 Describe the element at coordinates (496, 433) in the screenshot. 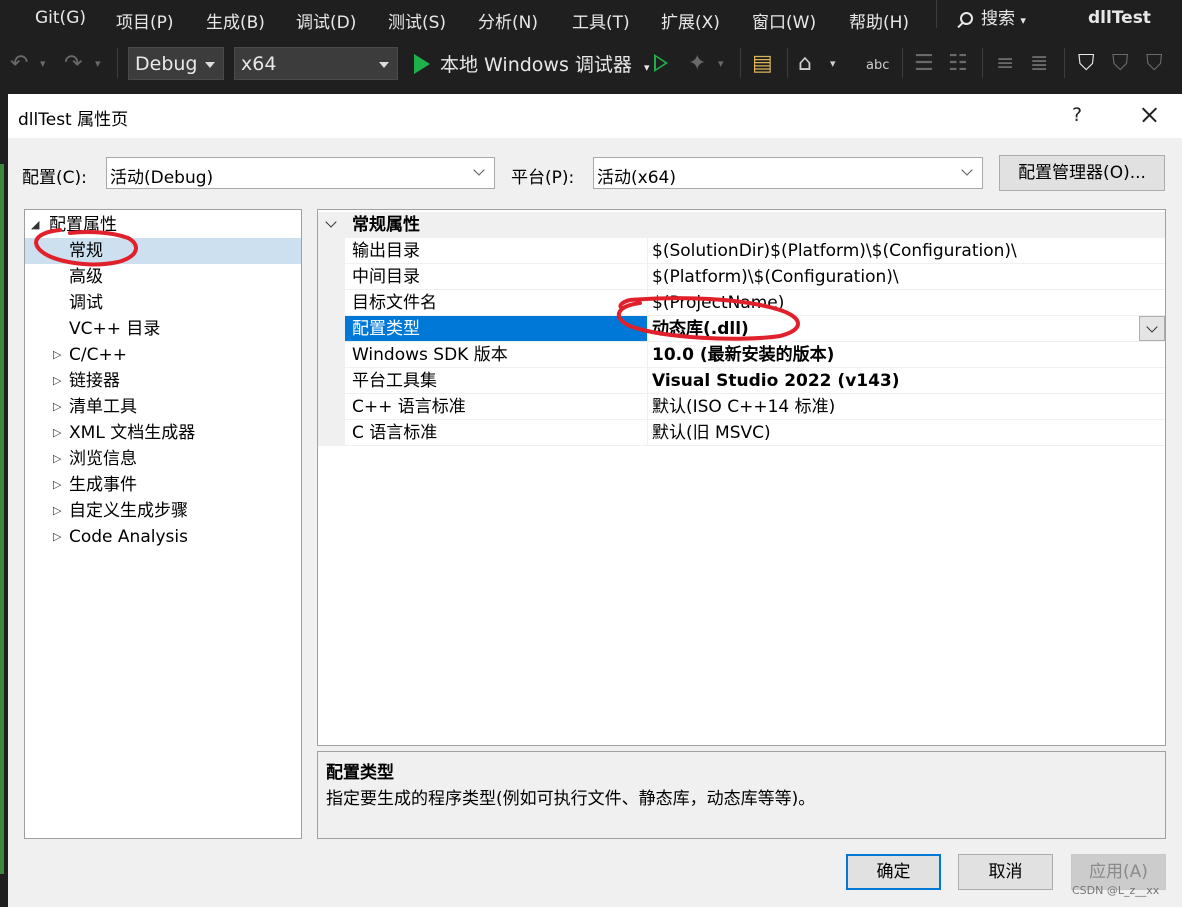

I see `property-name: C 语言标准` at that location.